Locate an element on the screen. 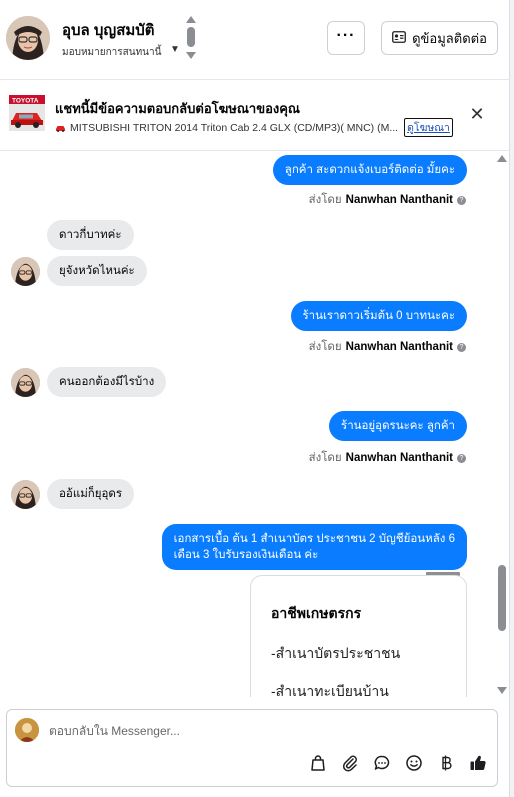 The width and height of the screenshot is (514, 797). view-ad-link: ดูโฆษณา is located at coordinates (428, 127).